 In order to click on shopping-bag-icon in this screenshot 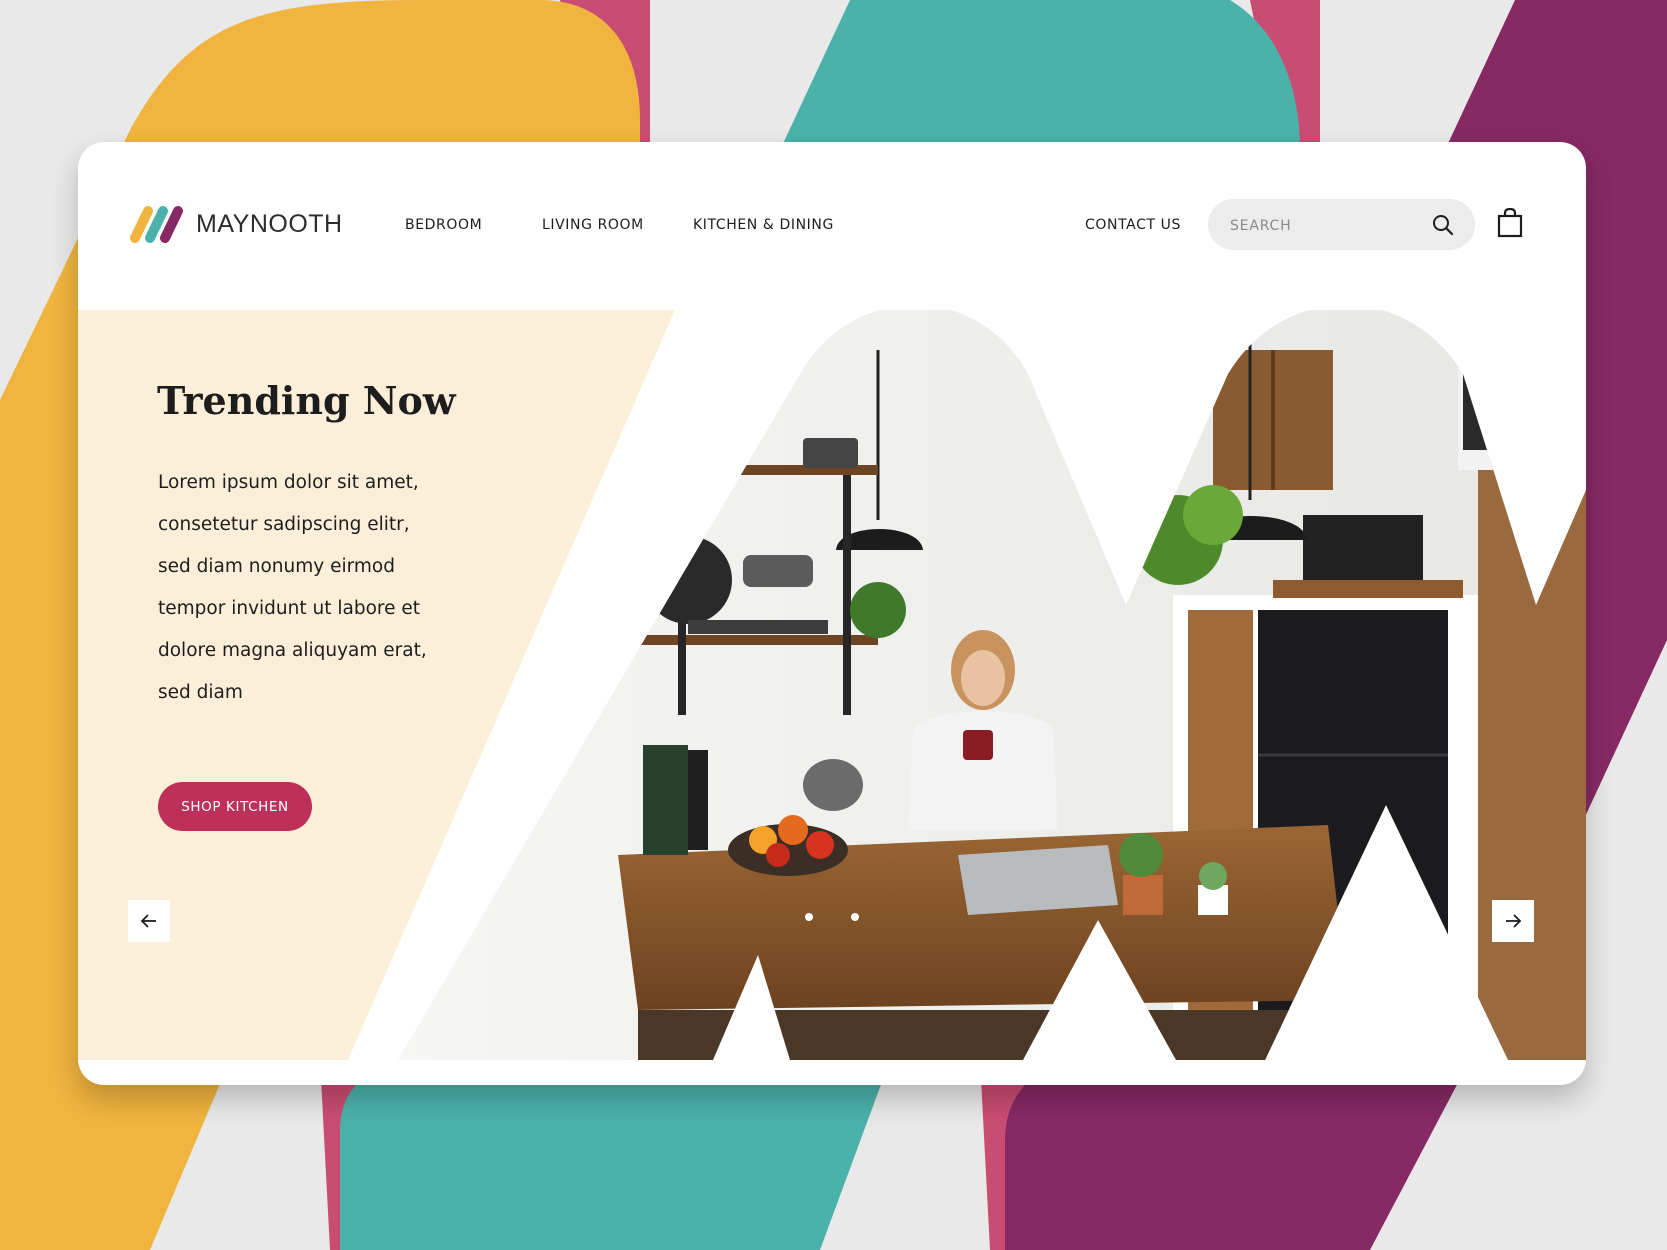, I will do `click(1510, 223)`.